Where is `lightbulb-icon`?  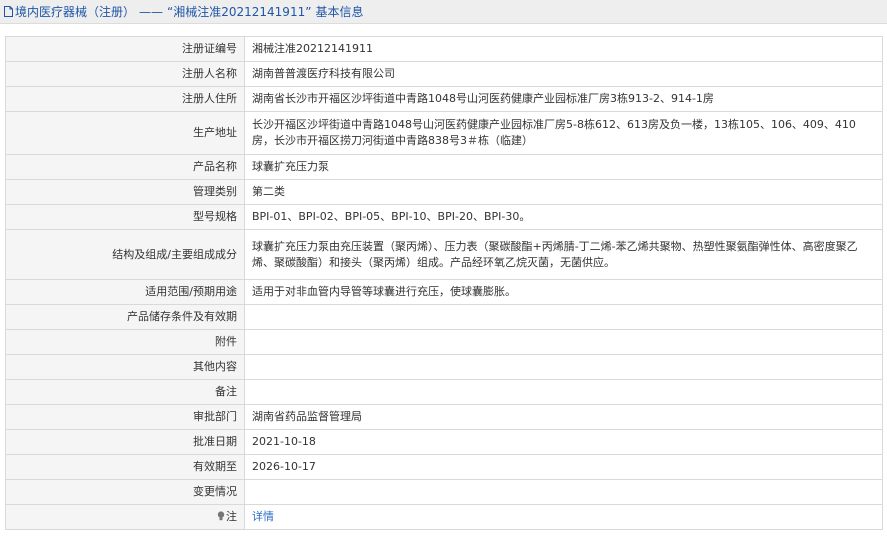 lightbulb-icon is located at coordinates (221, 515).